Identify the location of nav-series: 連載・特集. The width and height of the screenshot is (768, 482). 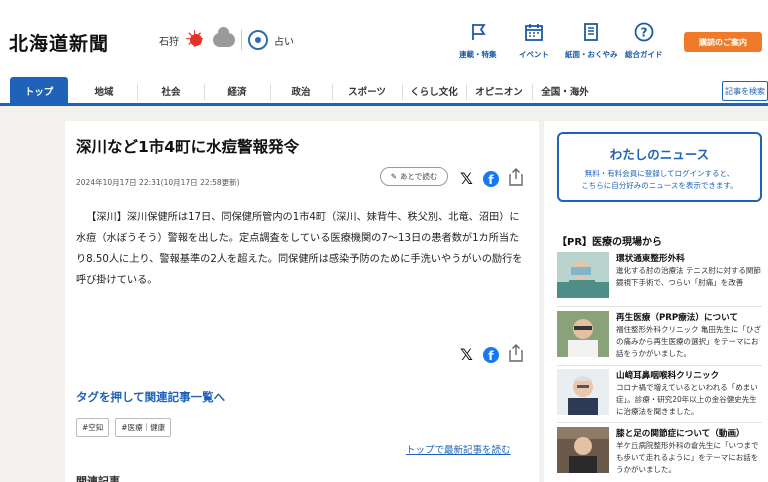
(478, 41).